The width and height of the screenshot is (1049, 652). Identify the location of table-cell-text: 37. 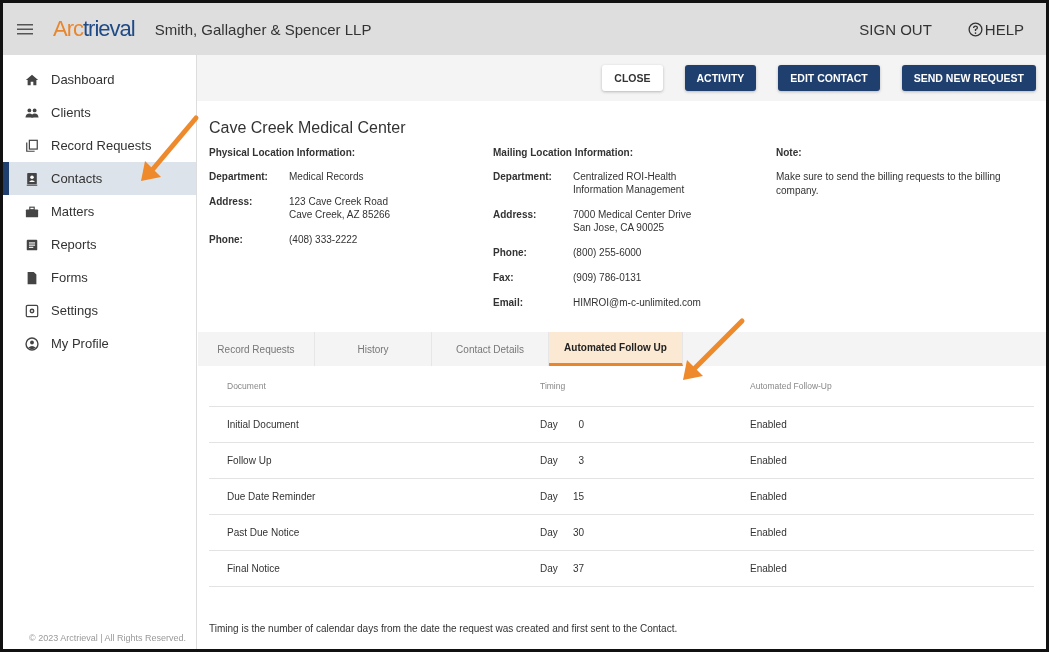
(577, 568).